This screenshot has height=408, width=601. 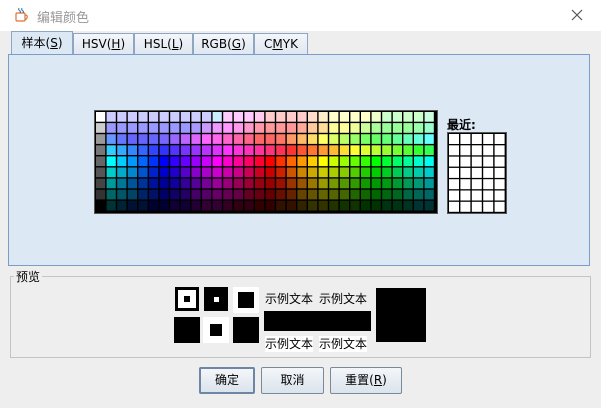 I want to click on reset-button: 重置(R), so click(x=366, y=380).